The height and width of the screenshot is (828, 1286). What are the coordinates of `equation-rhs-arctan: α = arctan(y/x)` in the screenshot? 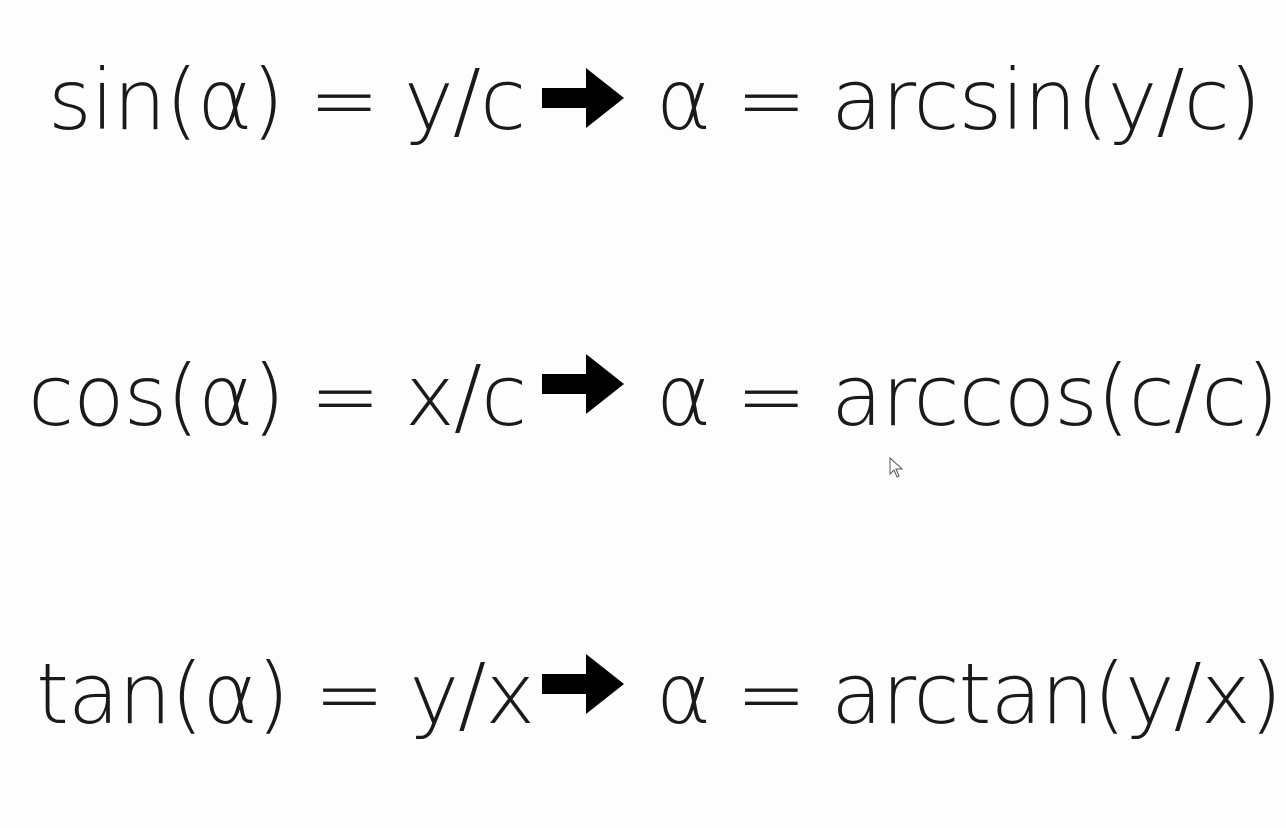 It's located at (969, 694).